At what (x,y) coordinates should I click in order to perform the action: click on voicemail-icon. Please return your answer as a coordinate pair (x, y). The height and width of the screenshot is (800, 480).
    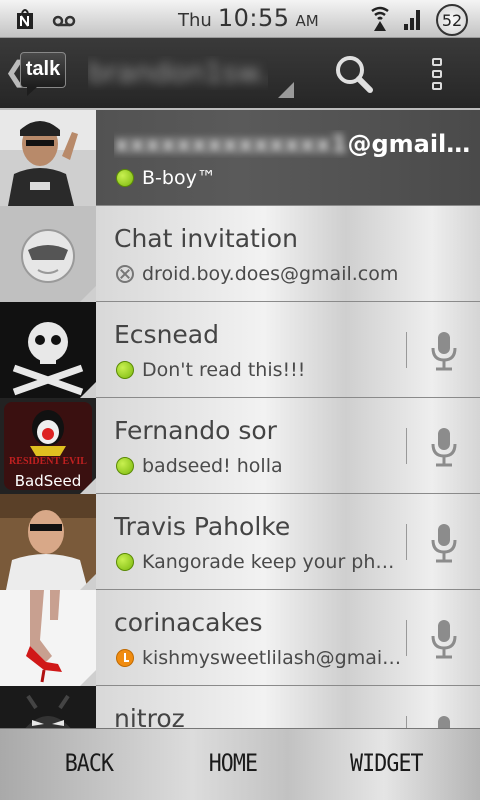
    Looking at the image, I should click on (64, 21).